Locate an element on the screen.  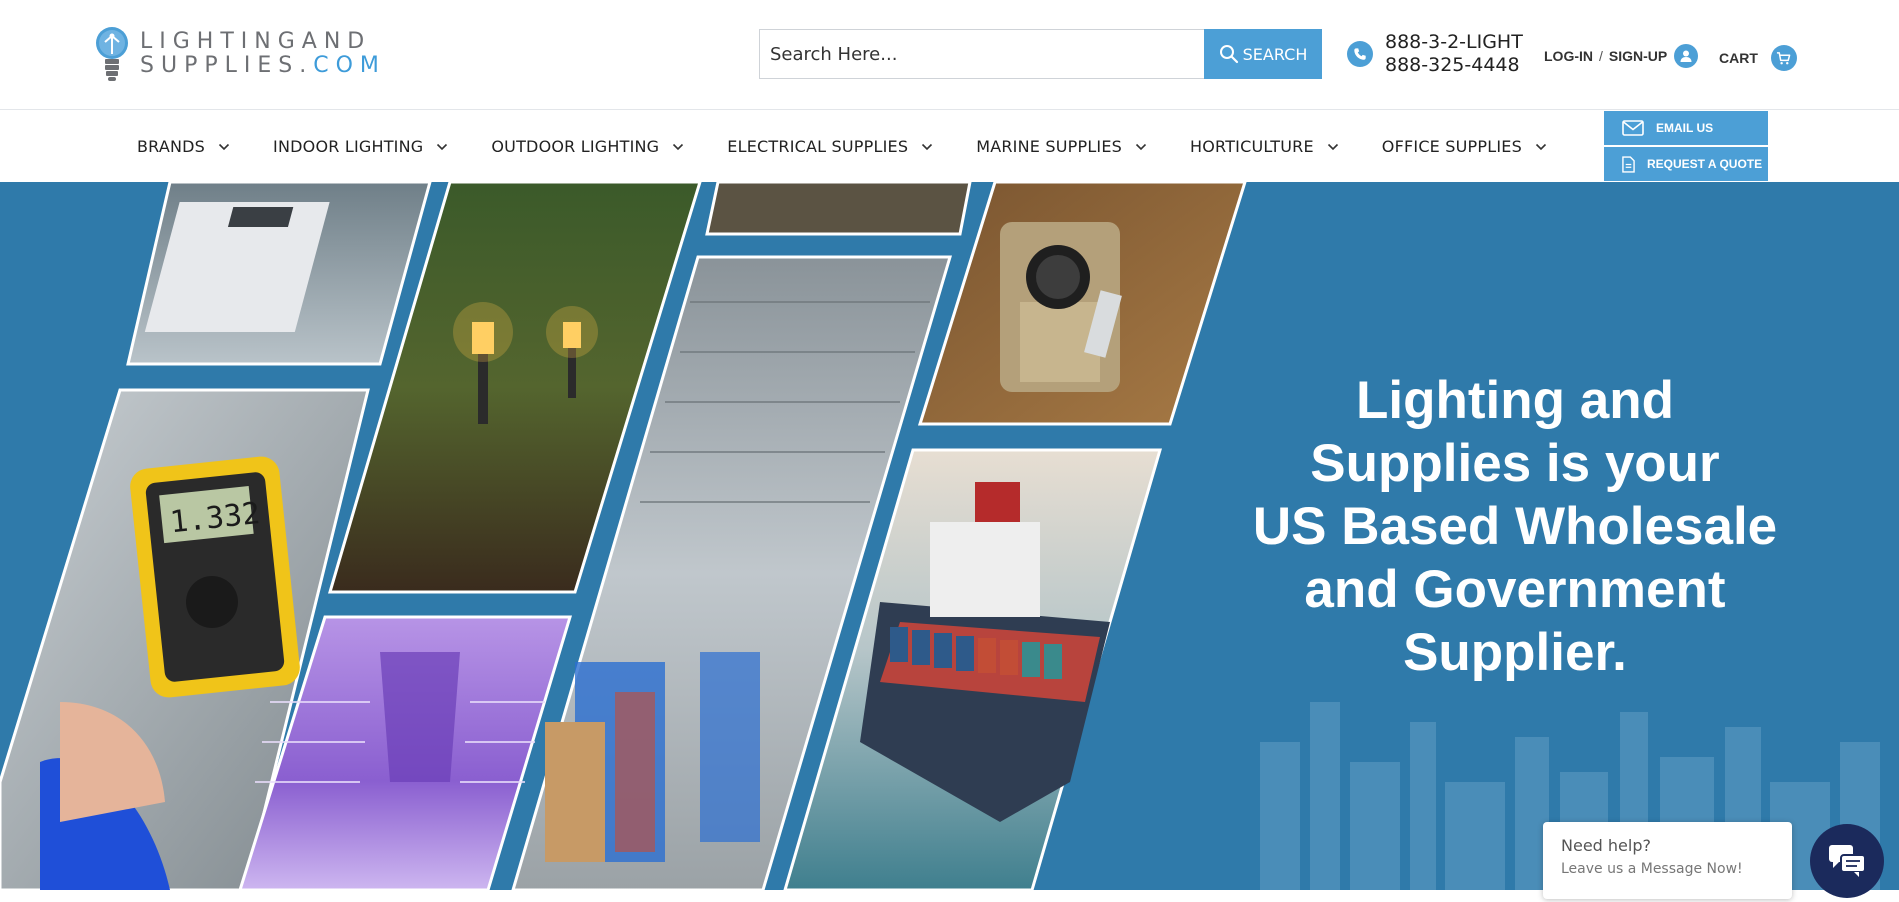
nav-item-electrical-supplies: ELECTRICAL SUPPLIES is located at coordinates (830, 146).